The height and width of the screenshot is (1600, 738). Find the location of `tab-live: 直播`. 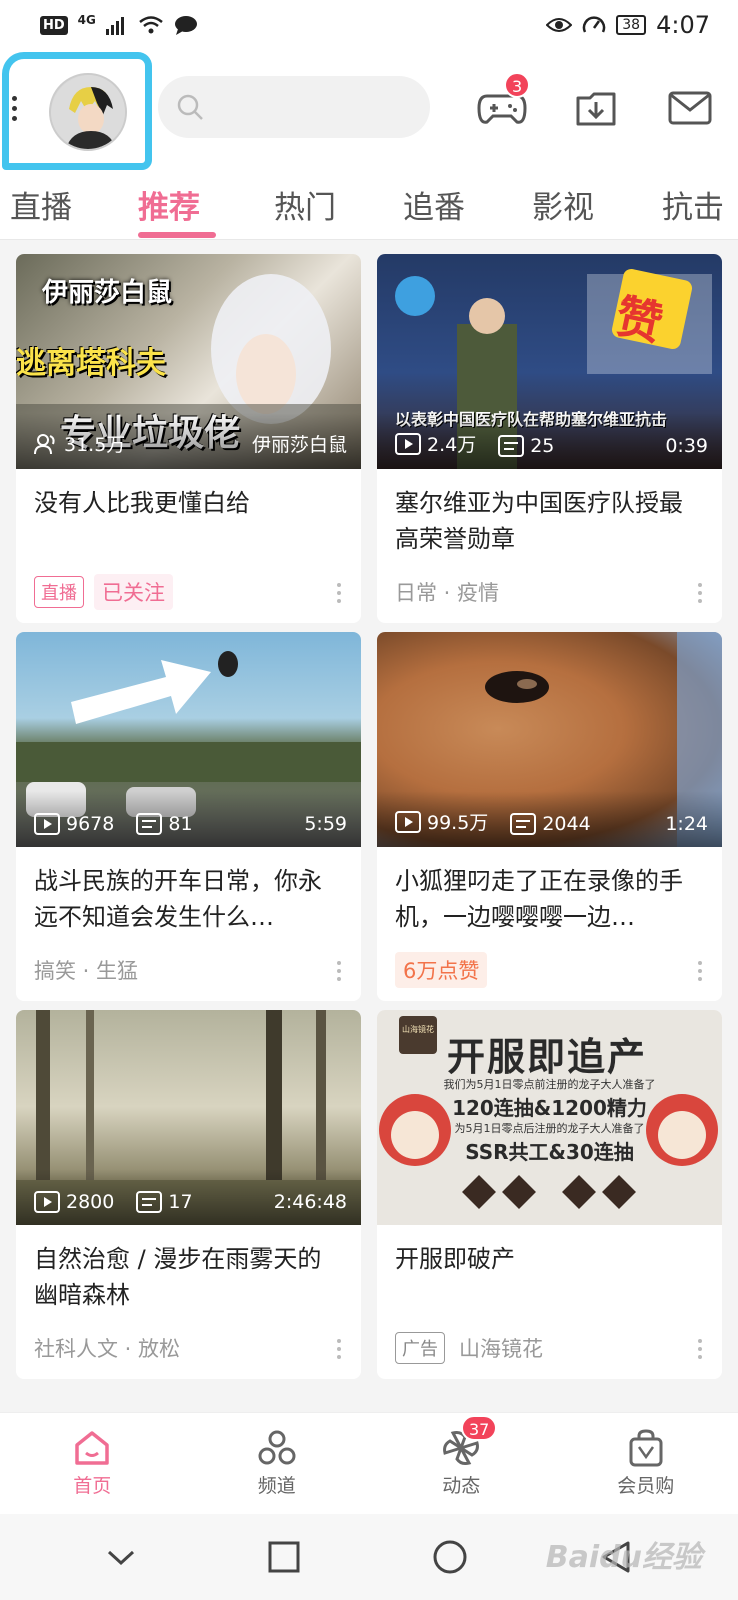

tab-live: 直播 is located at coordinates (41, 204).